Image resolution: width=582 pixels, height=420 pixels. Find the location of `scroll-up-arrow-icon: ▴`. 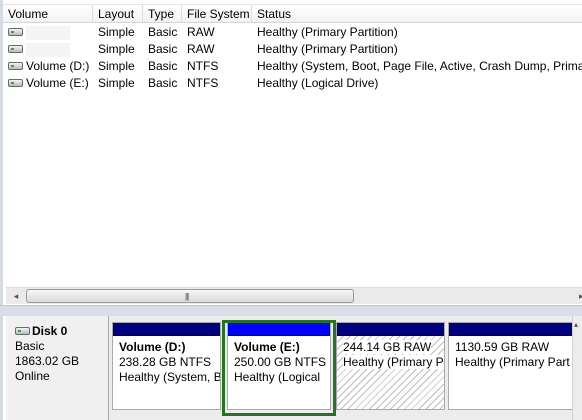

scroll-up-arrow-icon: ▴ is located at coordinates (576, 324).